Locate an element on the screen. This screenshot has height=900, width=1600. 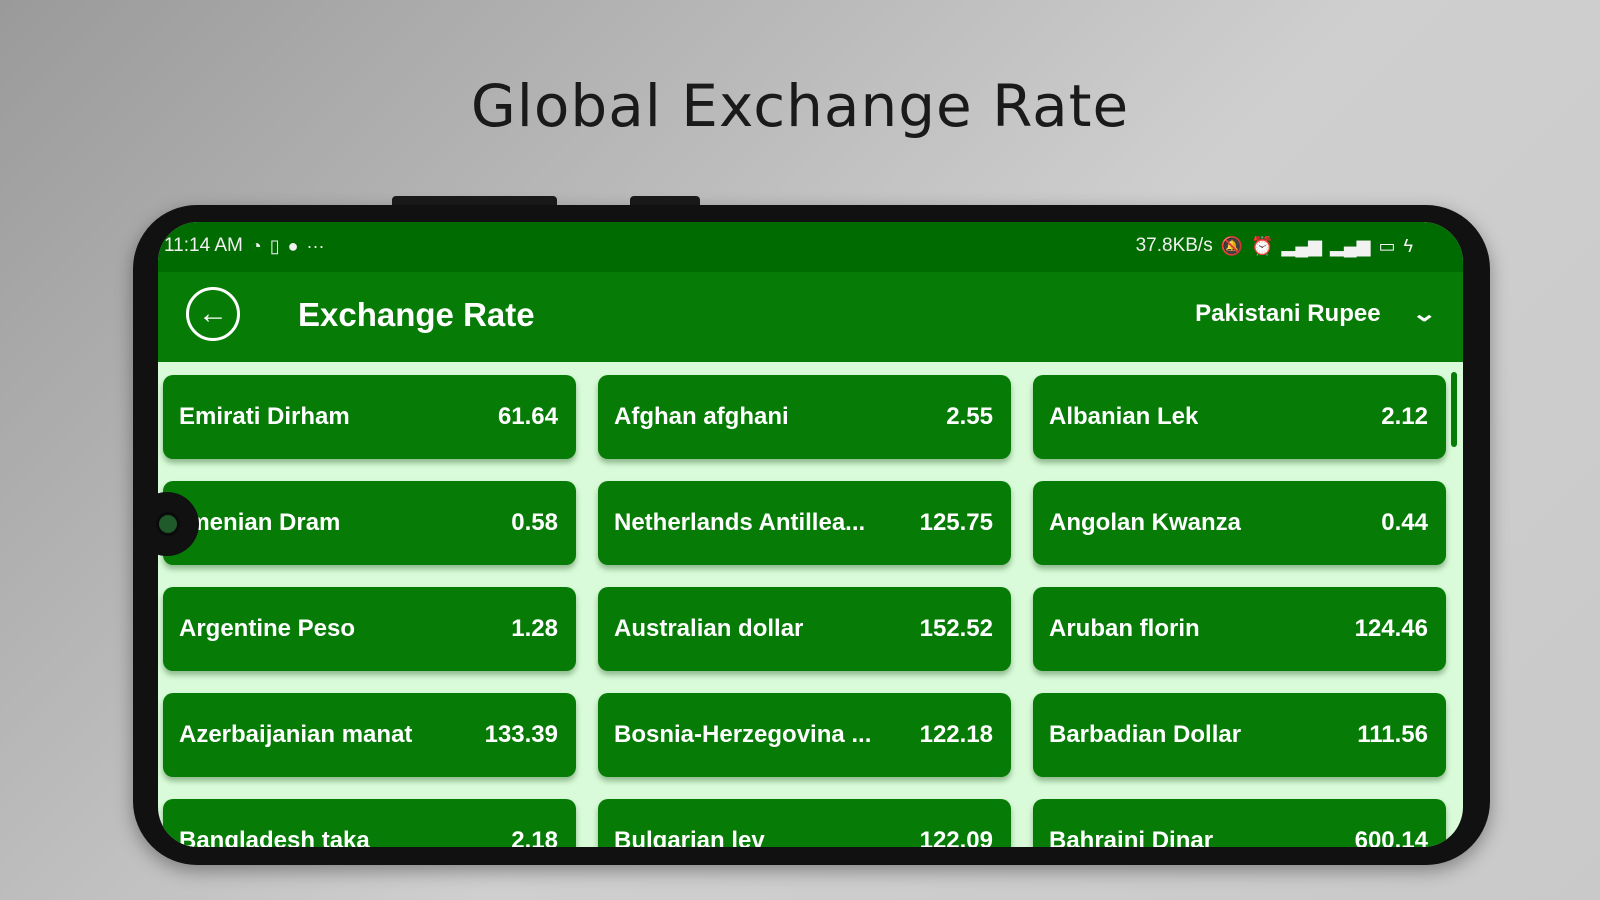
back-button: ← is located at coordinates (213, 314).